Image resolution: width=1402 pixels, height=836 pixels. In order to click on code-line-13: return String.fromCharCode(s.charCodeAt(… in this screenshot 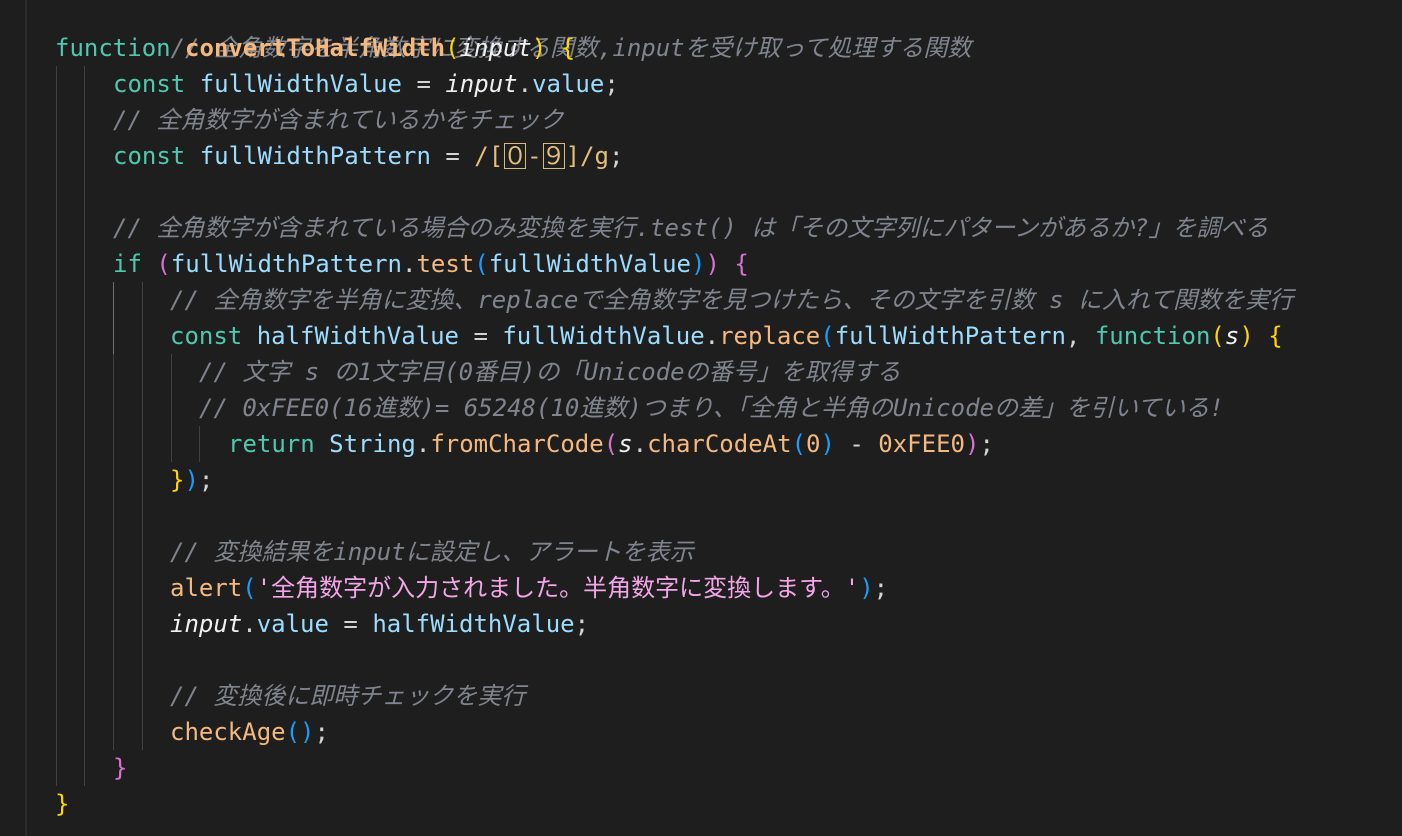, I will do `click(701, 444)`.